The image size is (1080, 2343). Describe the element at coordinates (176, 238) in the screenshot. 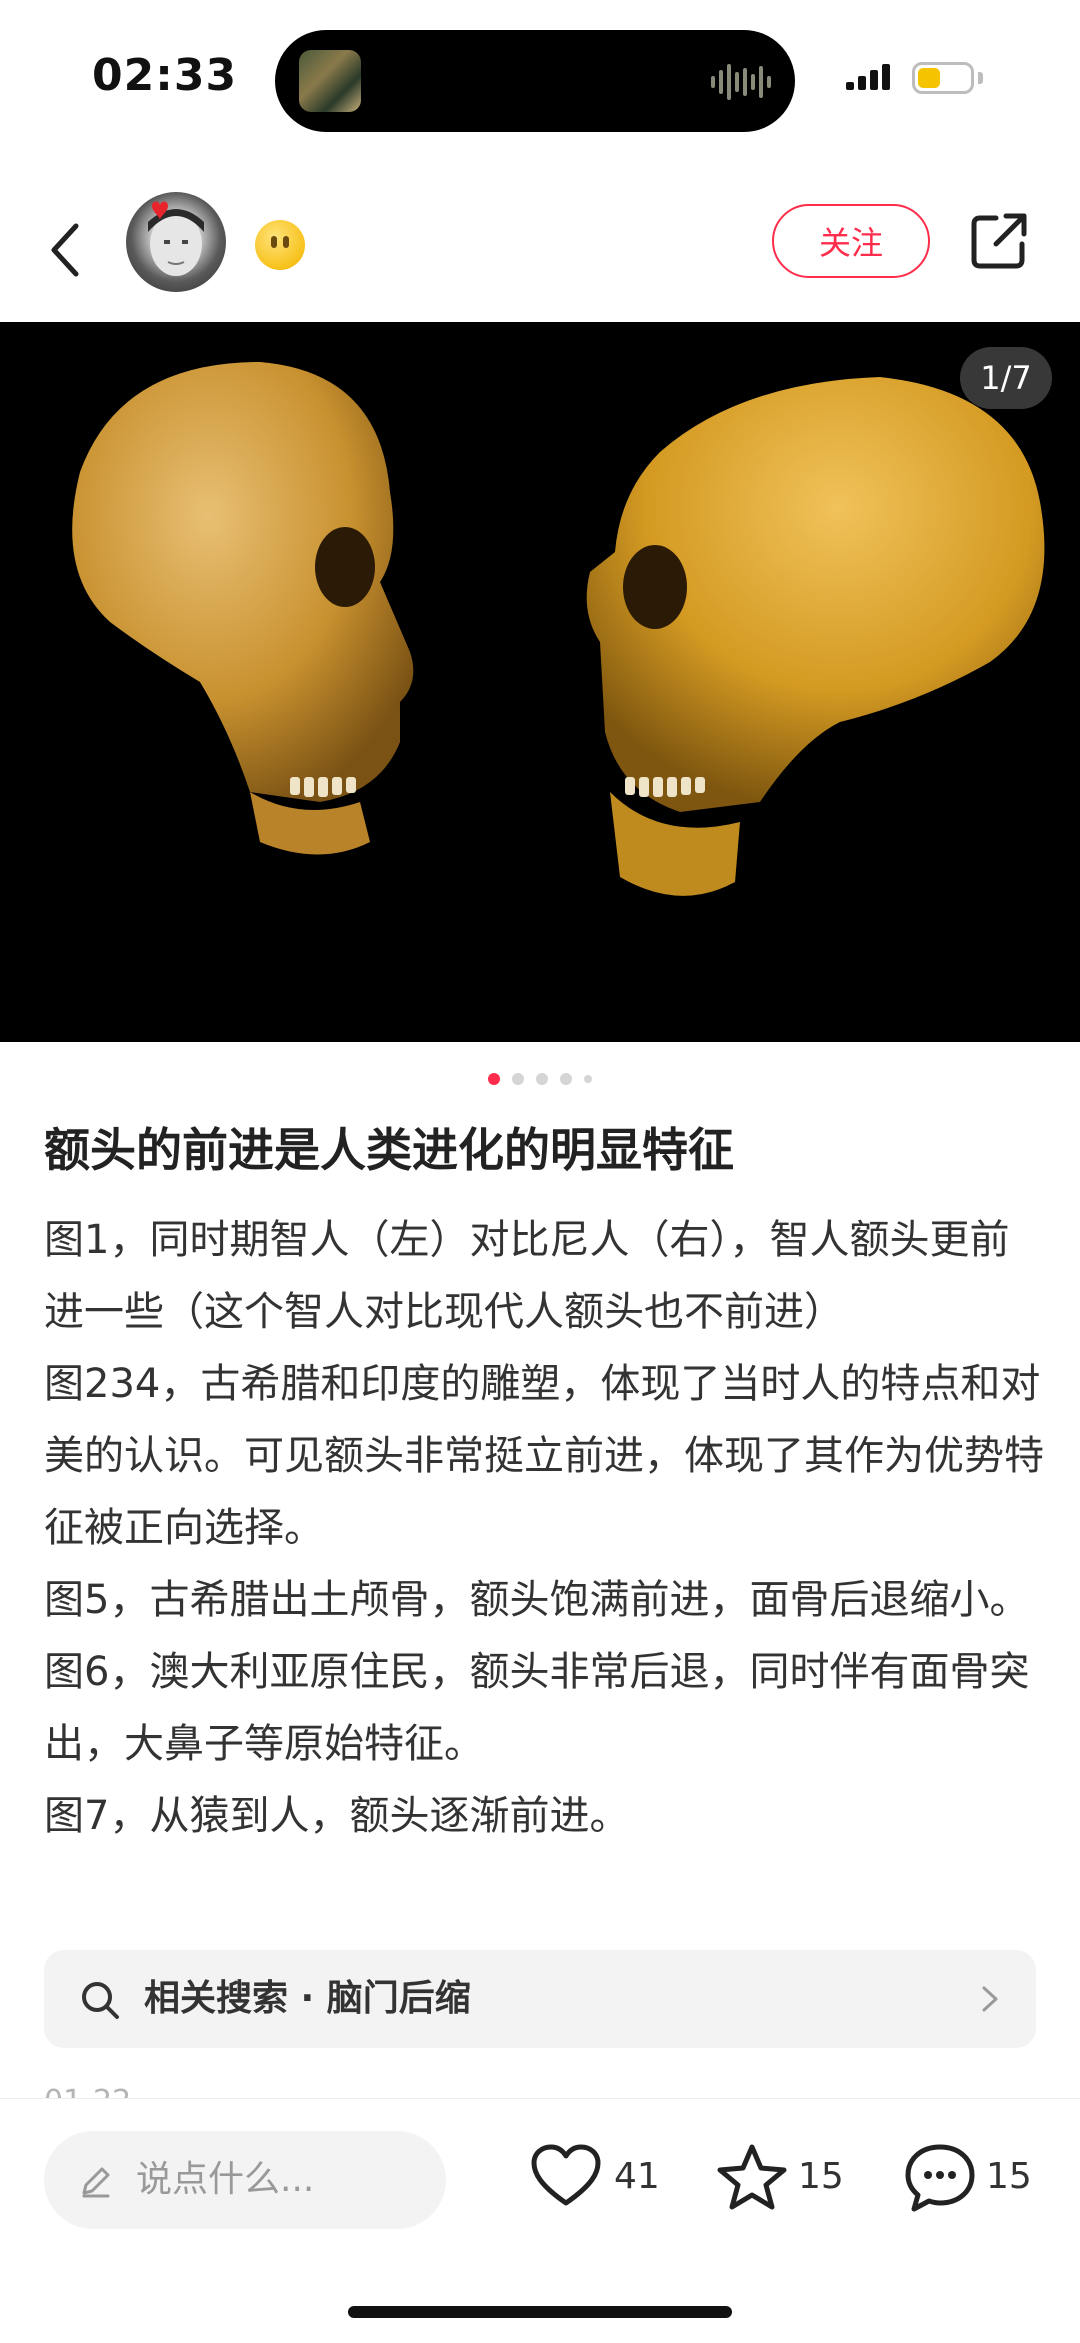

I see `avatar-portrait` at that location.